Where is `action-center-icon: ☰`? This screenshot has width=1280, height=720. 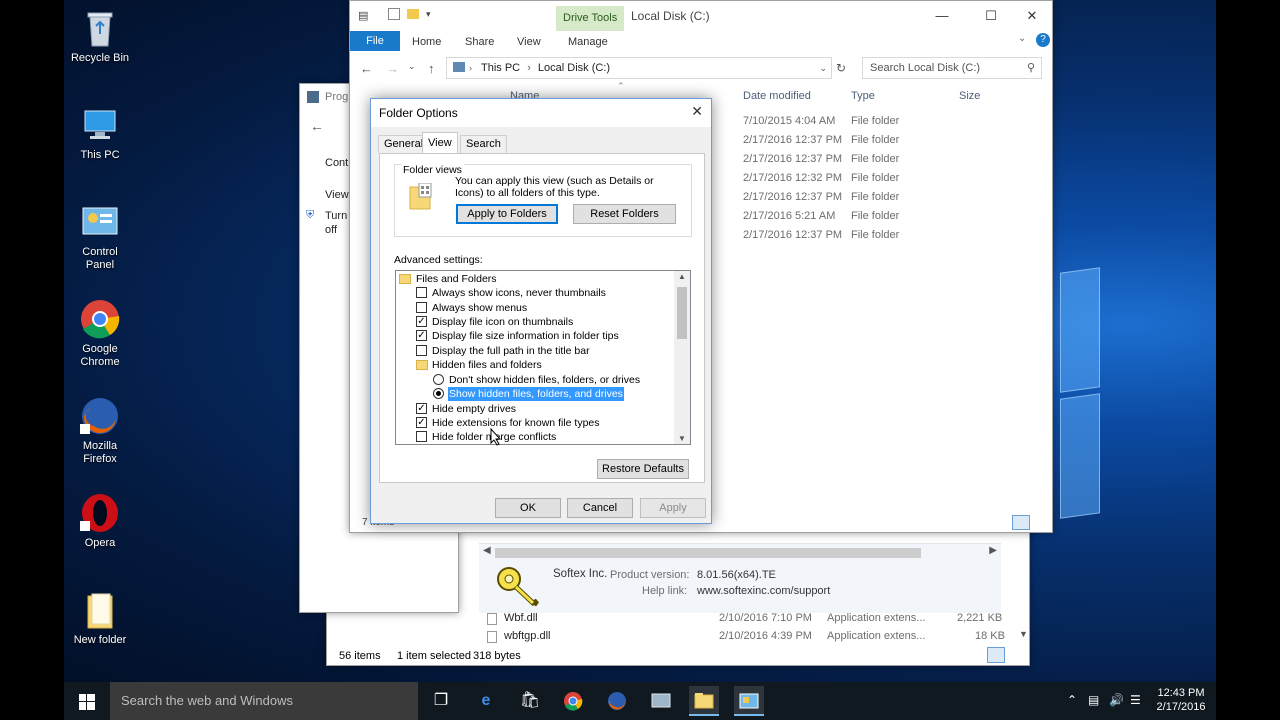
action-center-icon: ☰ is located at coordinates (1135, 706).